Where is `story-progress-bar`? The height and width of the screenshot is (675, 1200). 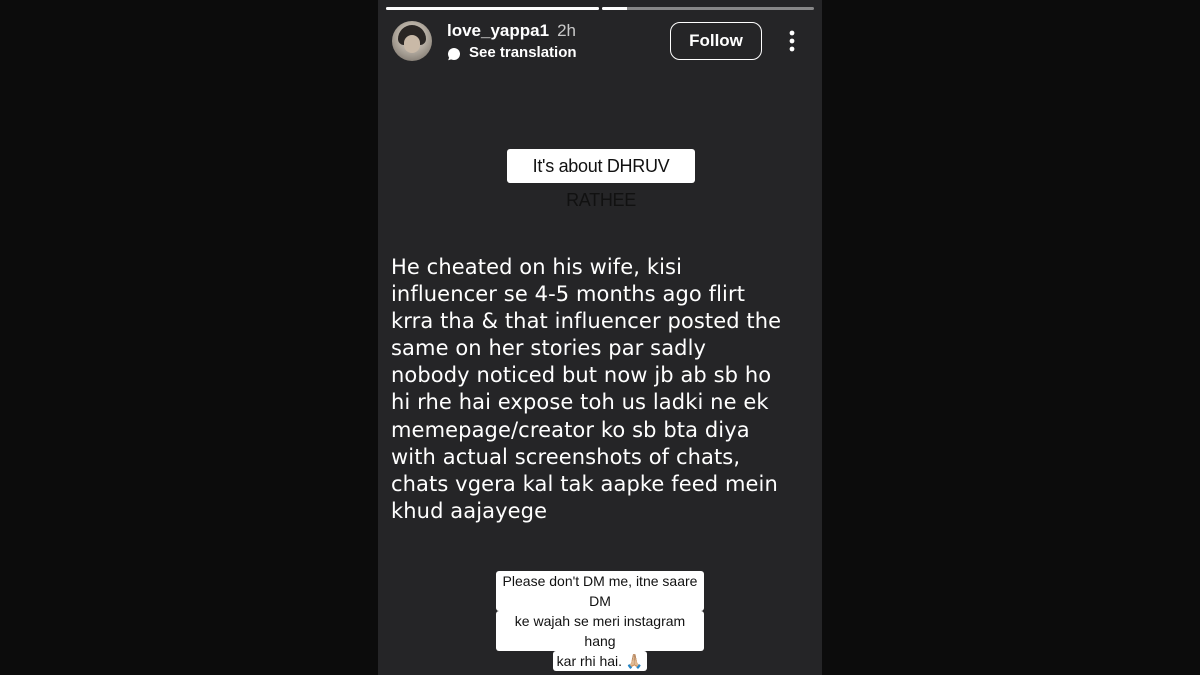
story-progress-bar is located at coordinates (600, 8).